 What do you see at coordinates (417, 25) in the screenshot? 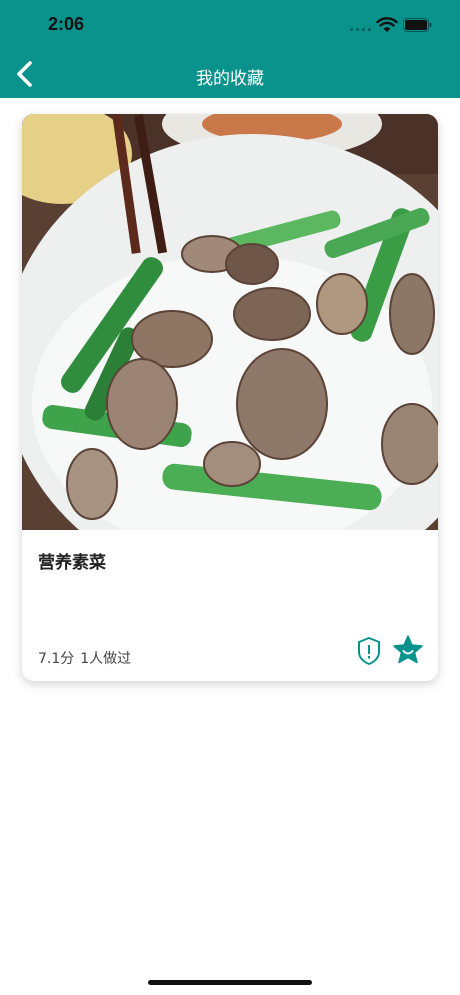
I see `battery-icon` at bounding box center [417, 25].